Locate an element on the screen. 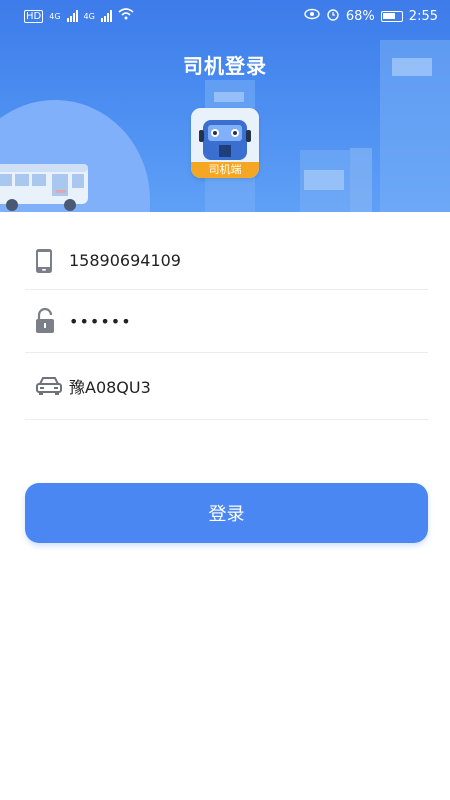 This screenshot has height=800, width=450. alarm-icon is located at coordinates (333, 16).